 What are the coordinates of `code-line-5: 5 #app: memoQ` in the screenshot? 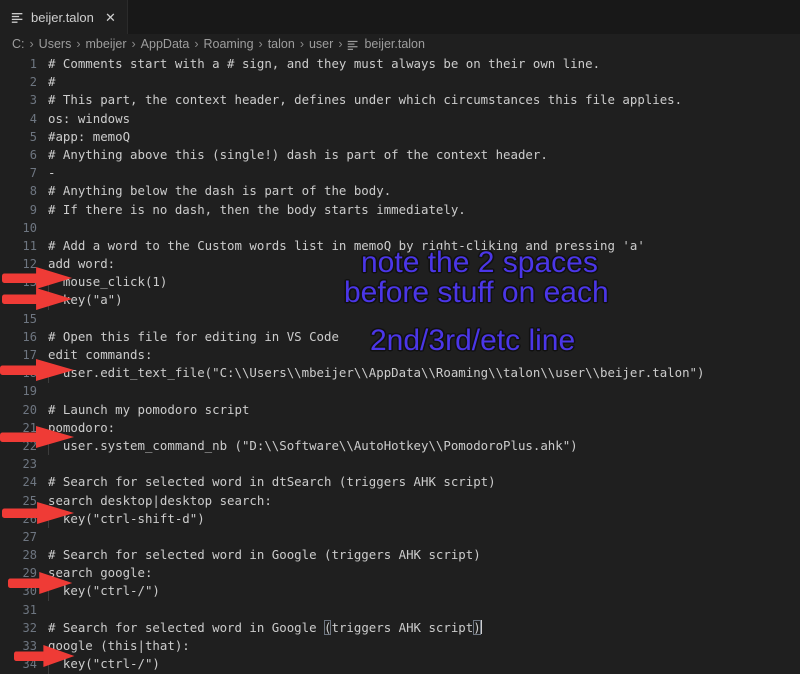 It's located at (400, 137).